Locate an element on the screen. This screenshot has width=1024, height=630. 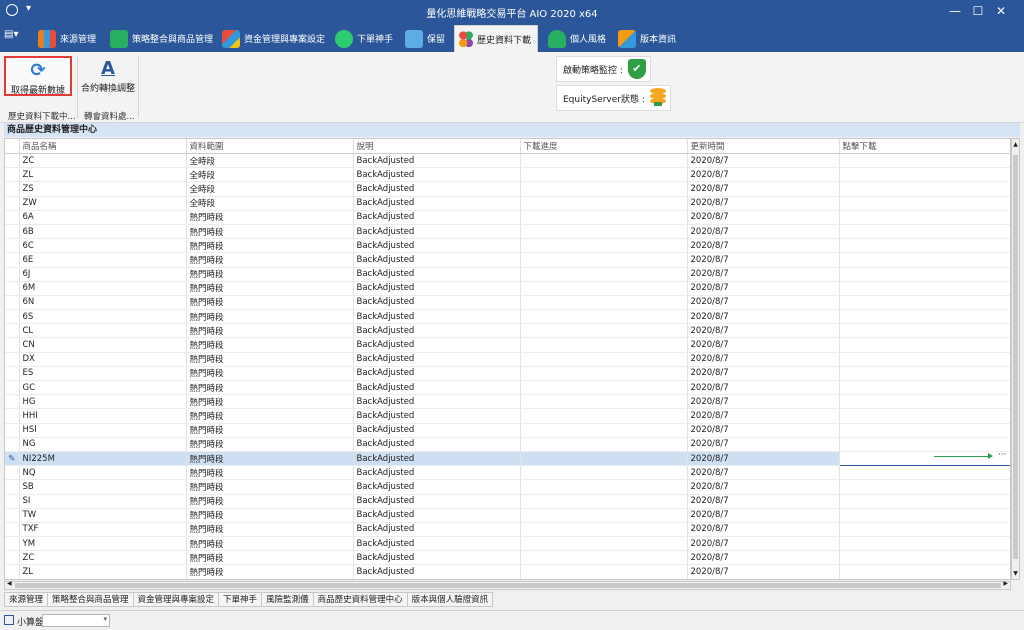
table-row: ZC 全時段 BackAdjusted 2020/8/7 is located at coordinates (507, 161).